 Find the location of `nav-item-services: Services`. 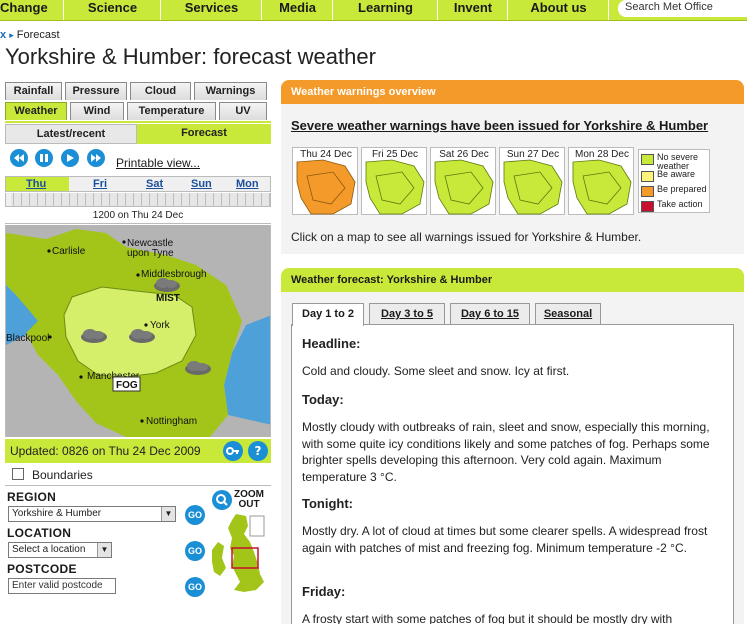

nav-item-services: Services is located at coordinates (212, 10).